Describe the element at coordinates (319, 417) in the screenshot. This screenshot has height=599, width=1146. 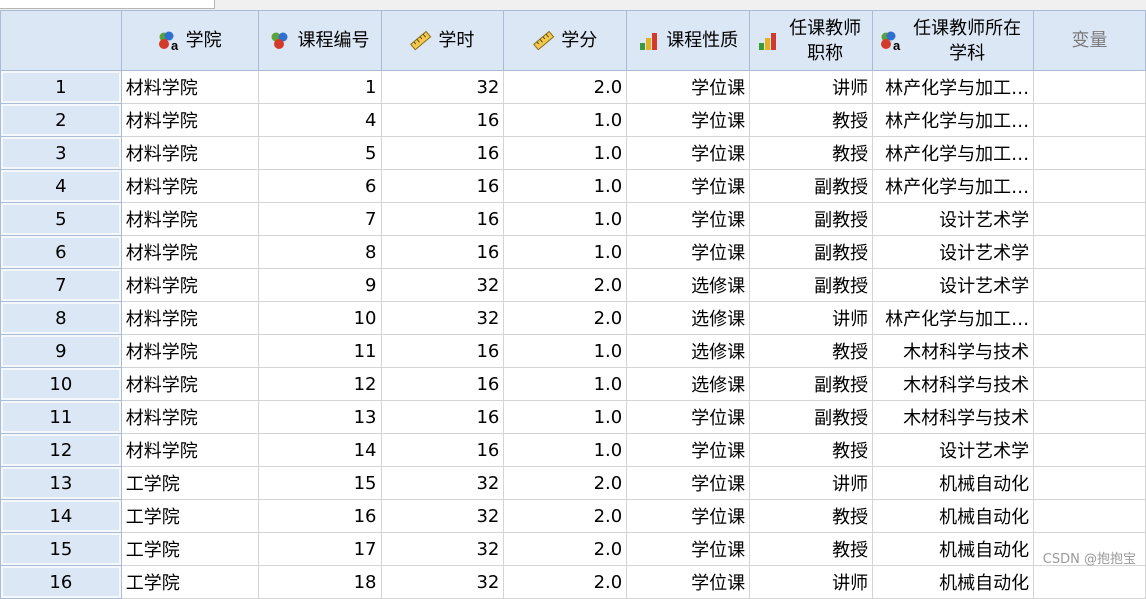
I see `data-cell: 13` at that location.